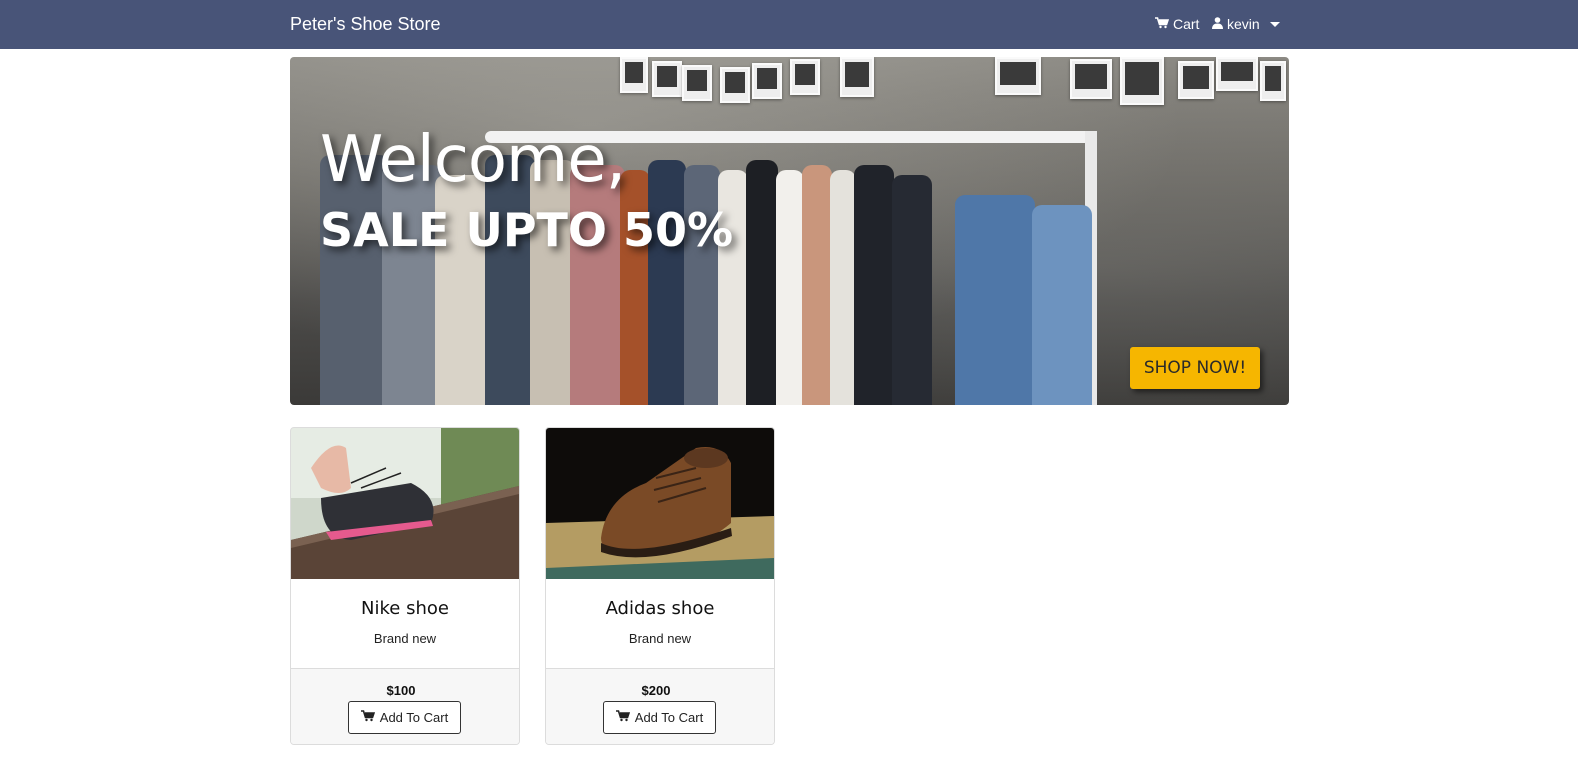  What do you see at coordinates (473, 160) in the screenshot?
I see `hero-title: Welcome,` at bounding box center [473, 160].